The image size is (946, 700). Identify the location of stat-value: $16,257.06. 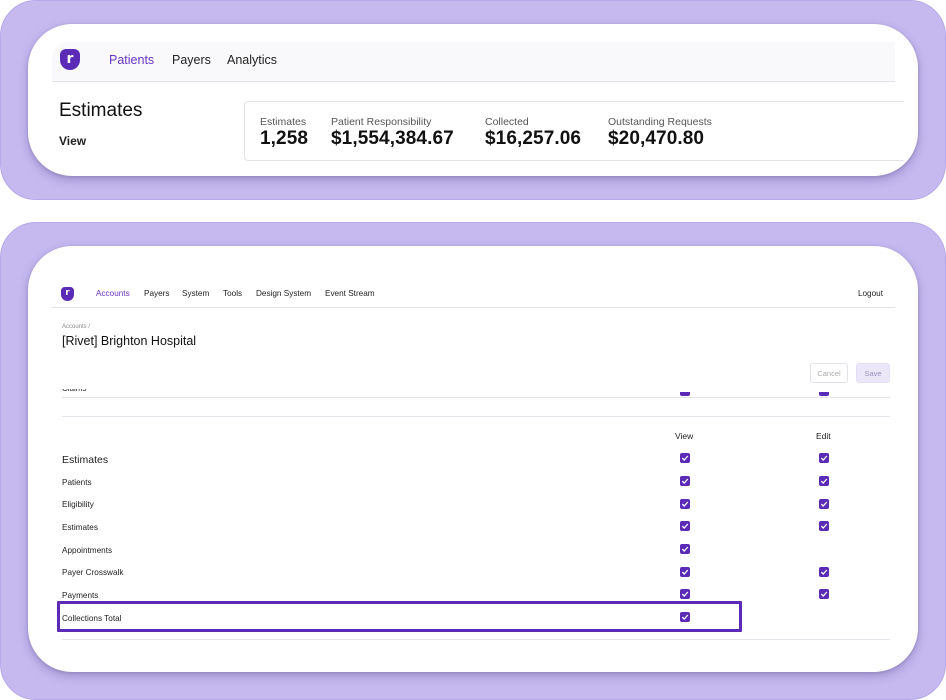
(533, 138).